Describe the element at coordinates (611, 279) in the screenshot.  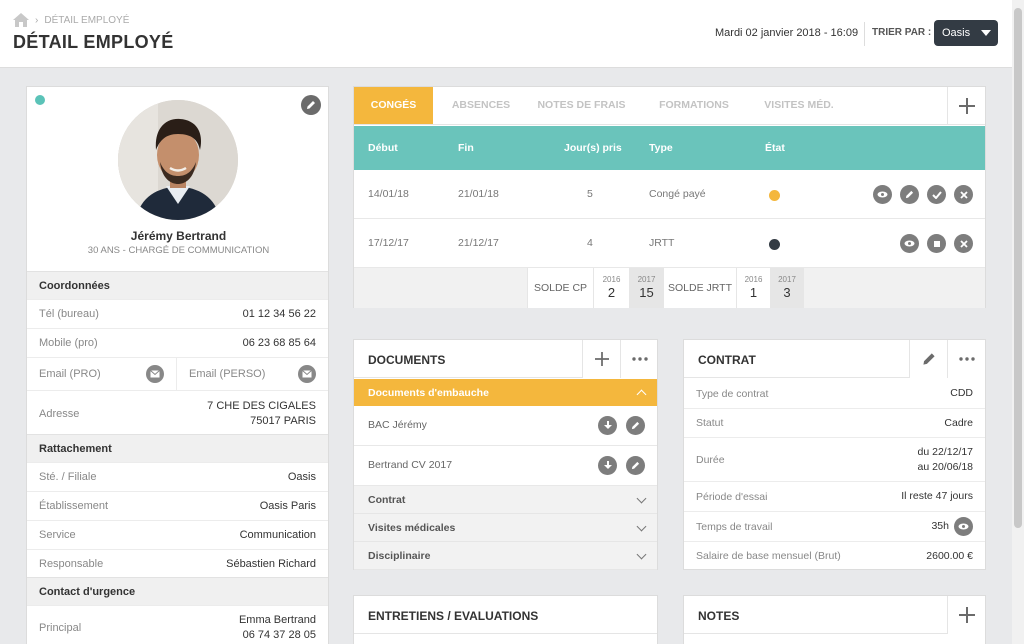
I see `solde-year: 2016` at that location.